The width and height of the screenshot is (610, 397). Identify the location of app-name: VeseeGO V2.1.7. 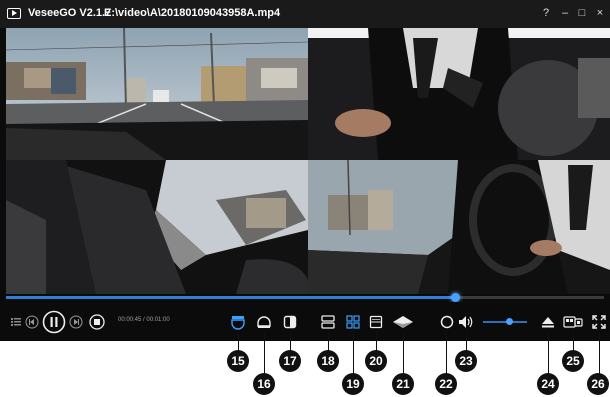
(70, 13).